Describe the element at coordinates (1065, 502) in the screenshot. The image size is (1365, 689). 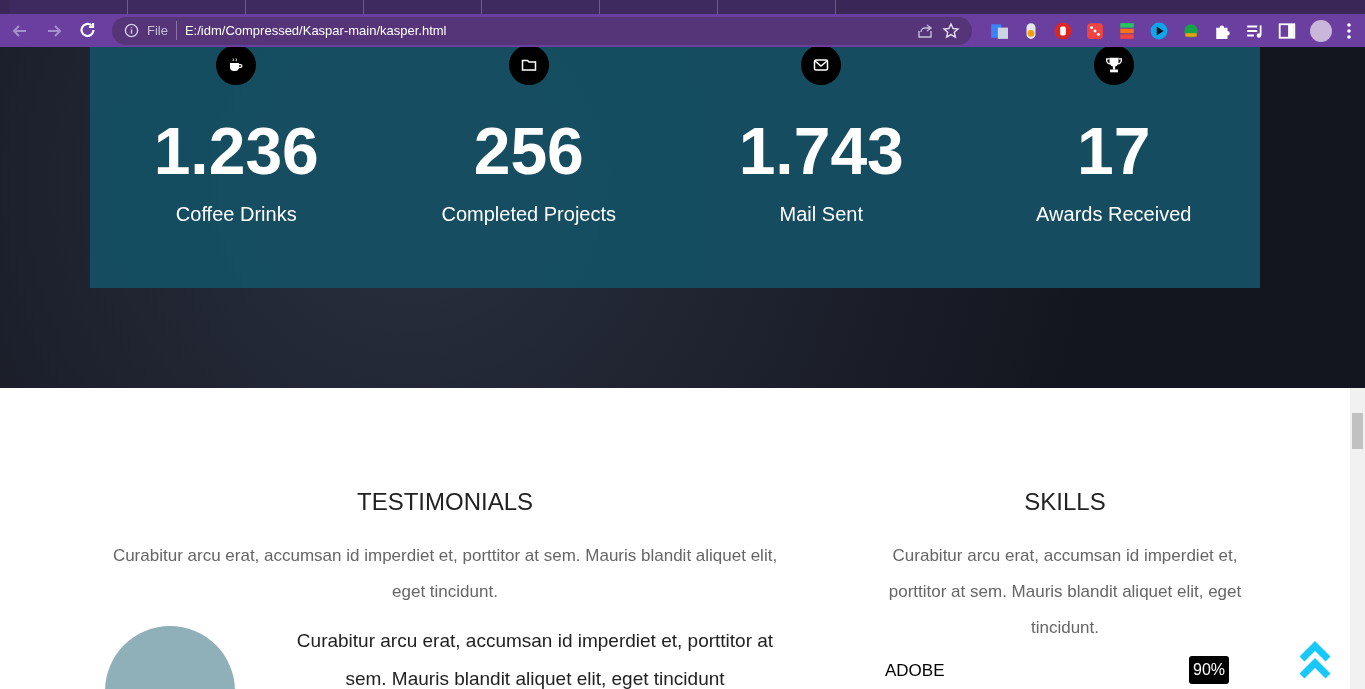
I see `section-title: SKILLS` at that location.